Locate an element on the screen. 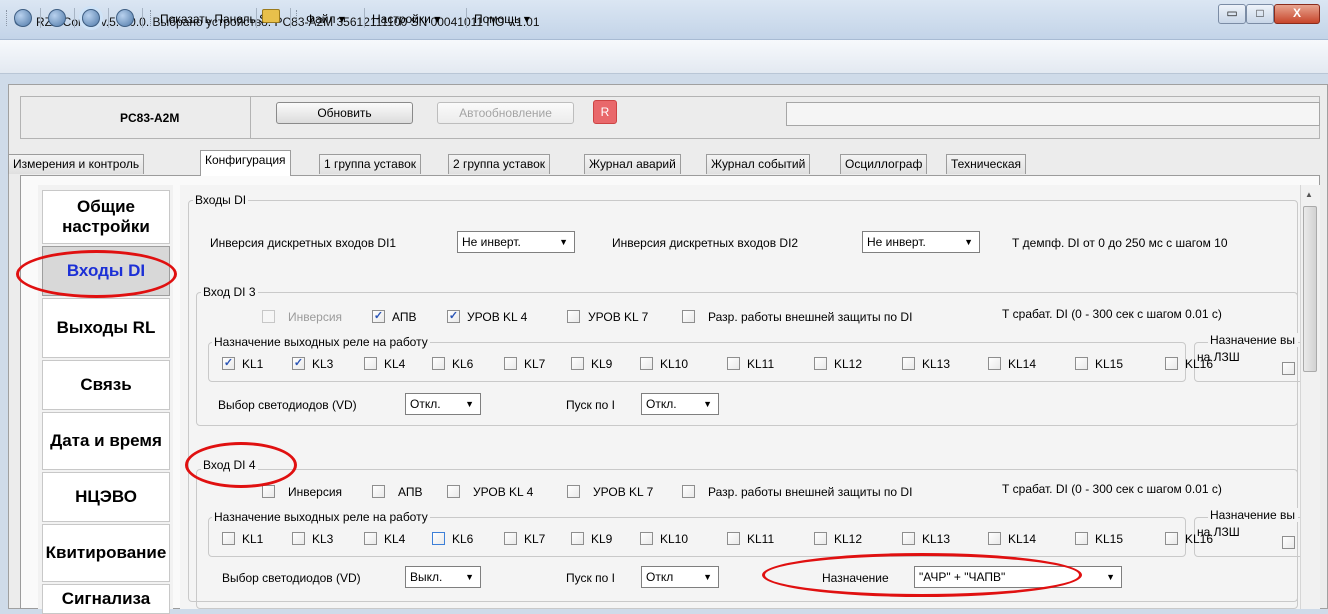 This screenshot has height=614, width=1328. di3-relay-kl12-checkbox is located at coordinates (820, 363).